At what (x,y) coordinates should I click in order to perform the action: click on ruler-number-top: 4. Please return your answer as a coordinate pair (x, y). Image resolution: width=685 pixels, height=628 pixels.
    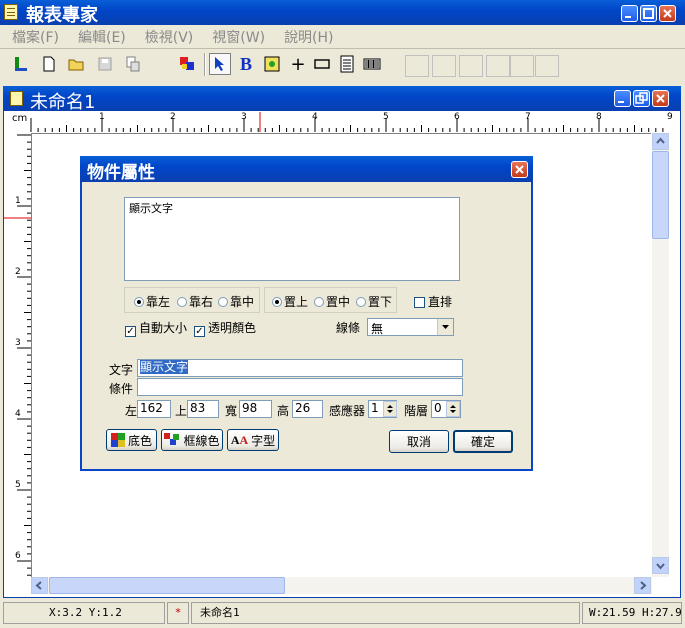
    Looking at the image, I should click on (315, 117).